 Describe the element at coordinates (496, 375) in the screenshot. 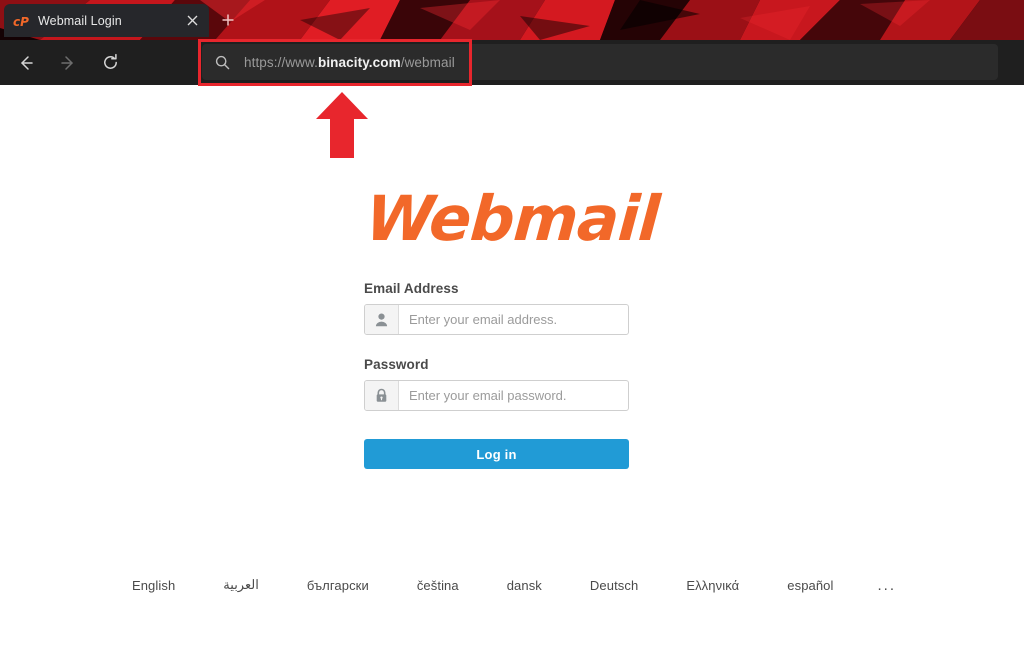

I see `login-form: Email Address Password` at that location.